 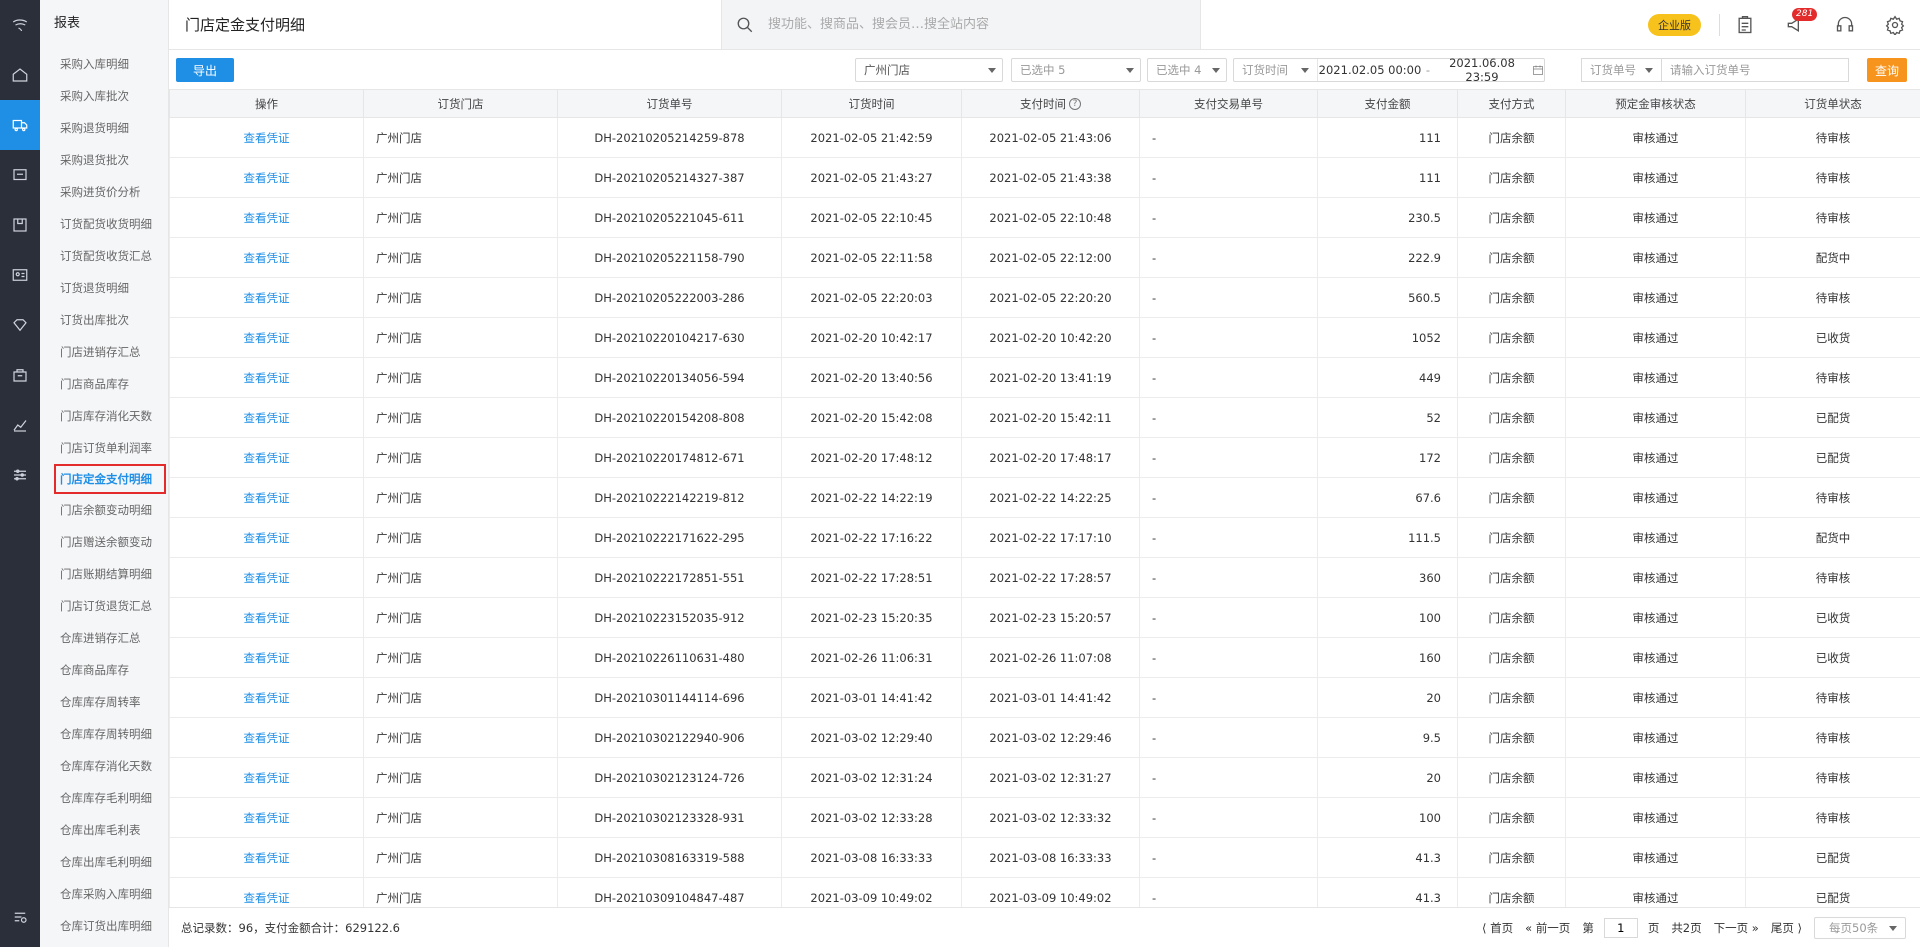 What do you see at coordinates (1895, 25) in the screenshot?
I see `gear-icon` at bounding box center [1895, 25].